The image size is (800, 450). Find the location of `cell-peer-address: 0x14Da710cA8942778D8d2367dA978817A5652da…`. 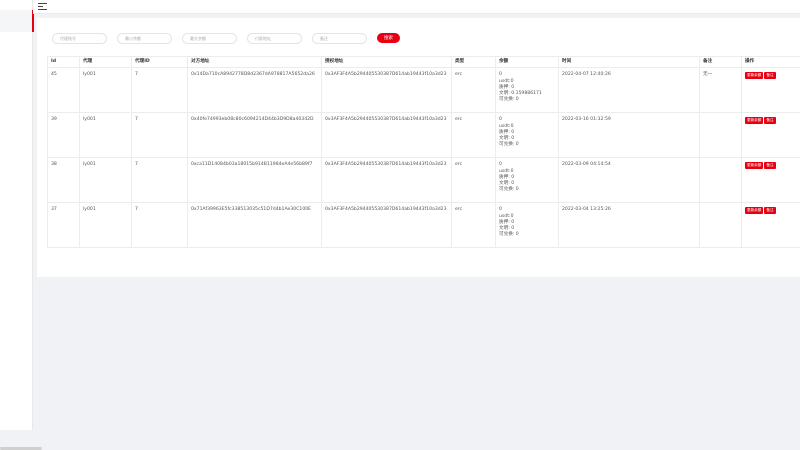

cell-peer-address: 0x14Da710cA8942778D8d2367dA978817A5652da… is located at coordinates (254, 90).